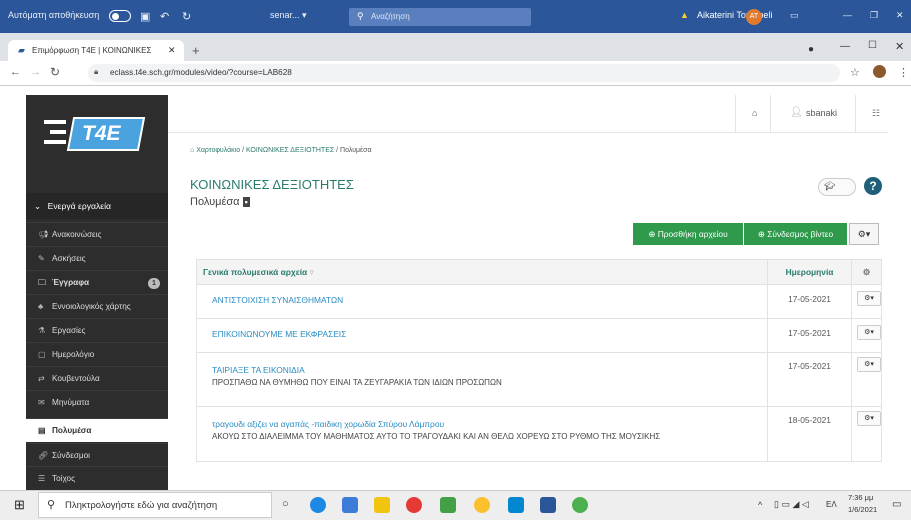  Describe the element at coordinates (120, 16) in the screenshot. I see `autosave-toggle` at that location.